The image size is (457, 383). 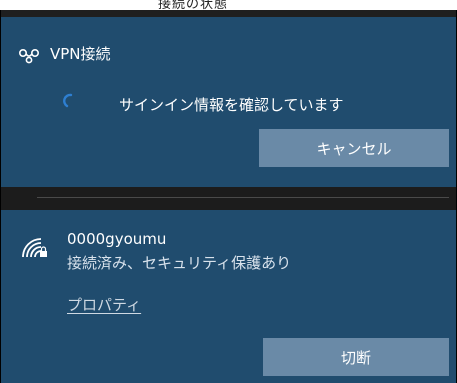 What do you see at coordinates (68, 100) in the screenshot?
I see `loading-spinner-icon` at bounding box center [68, 100].